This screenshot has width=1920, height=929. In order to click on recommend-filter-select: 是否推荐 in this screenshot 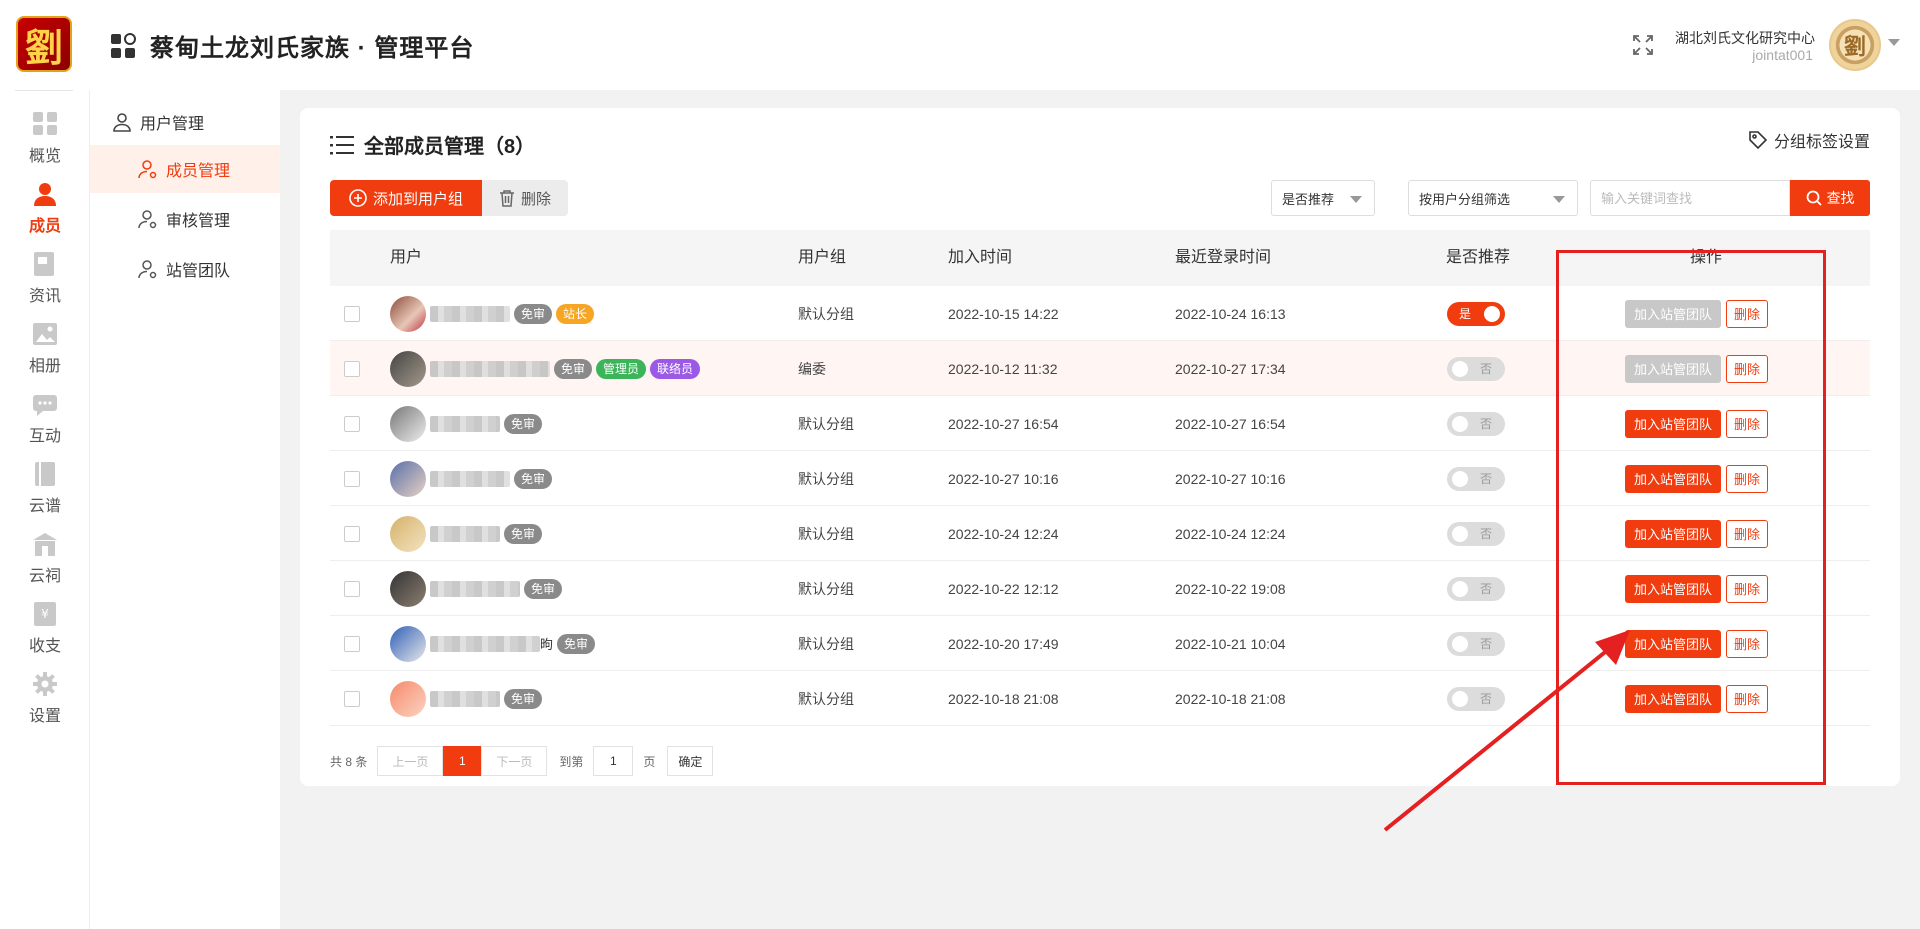, I will do `click(1323, 198)`.